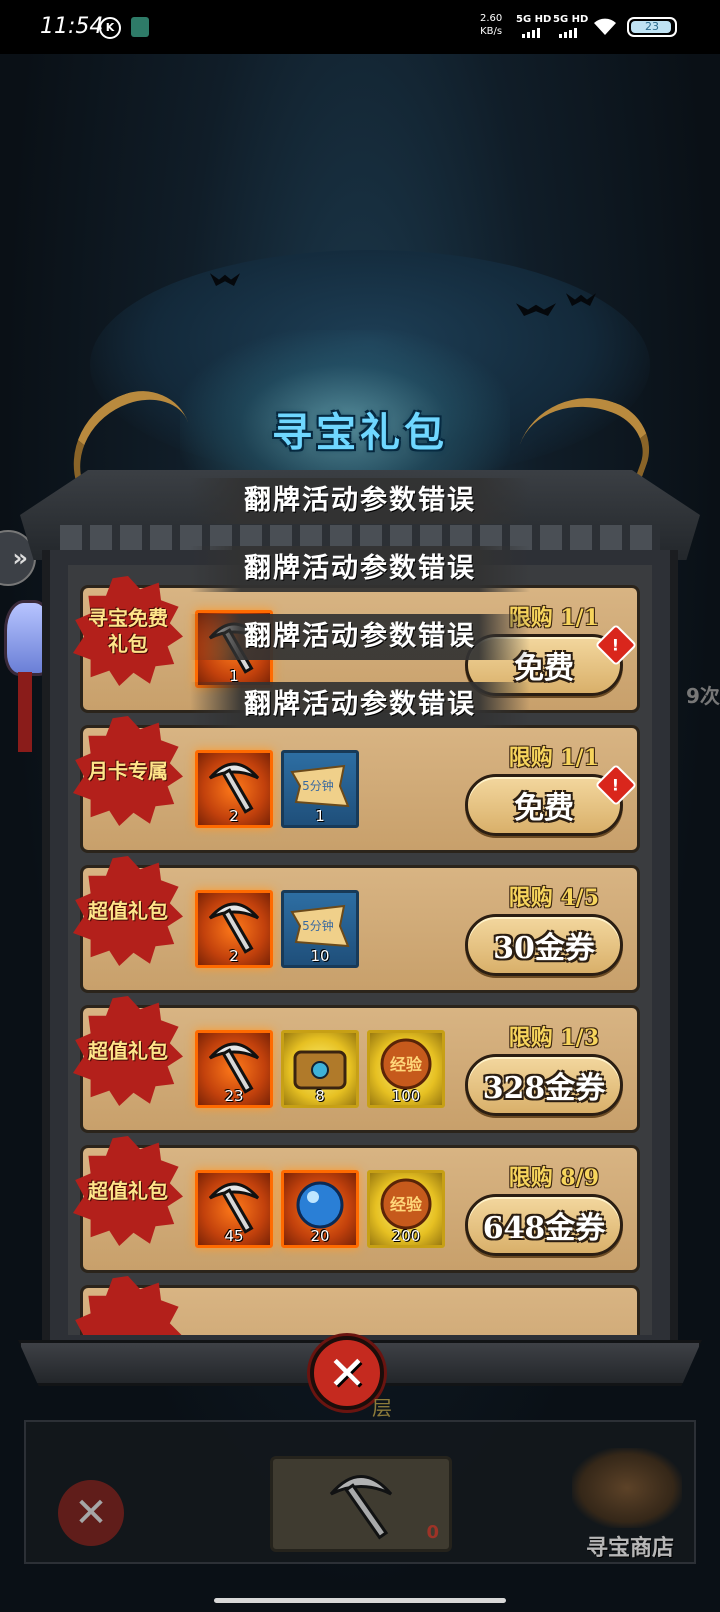  Describe the element at coordinates (320, 1096) in the screenshot. I see `reward-item-count: 8` at that location.